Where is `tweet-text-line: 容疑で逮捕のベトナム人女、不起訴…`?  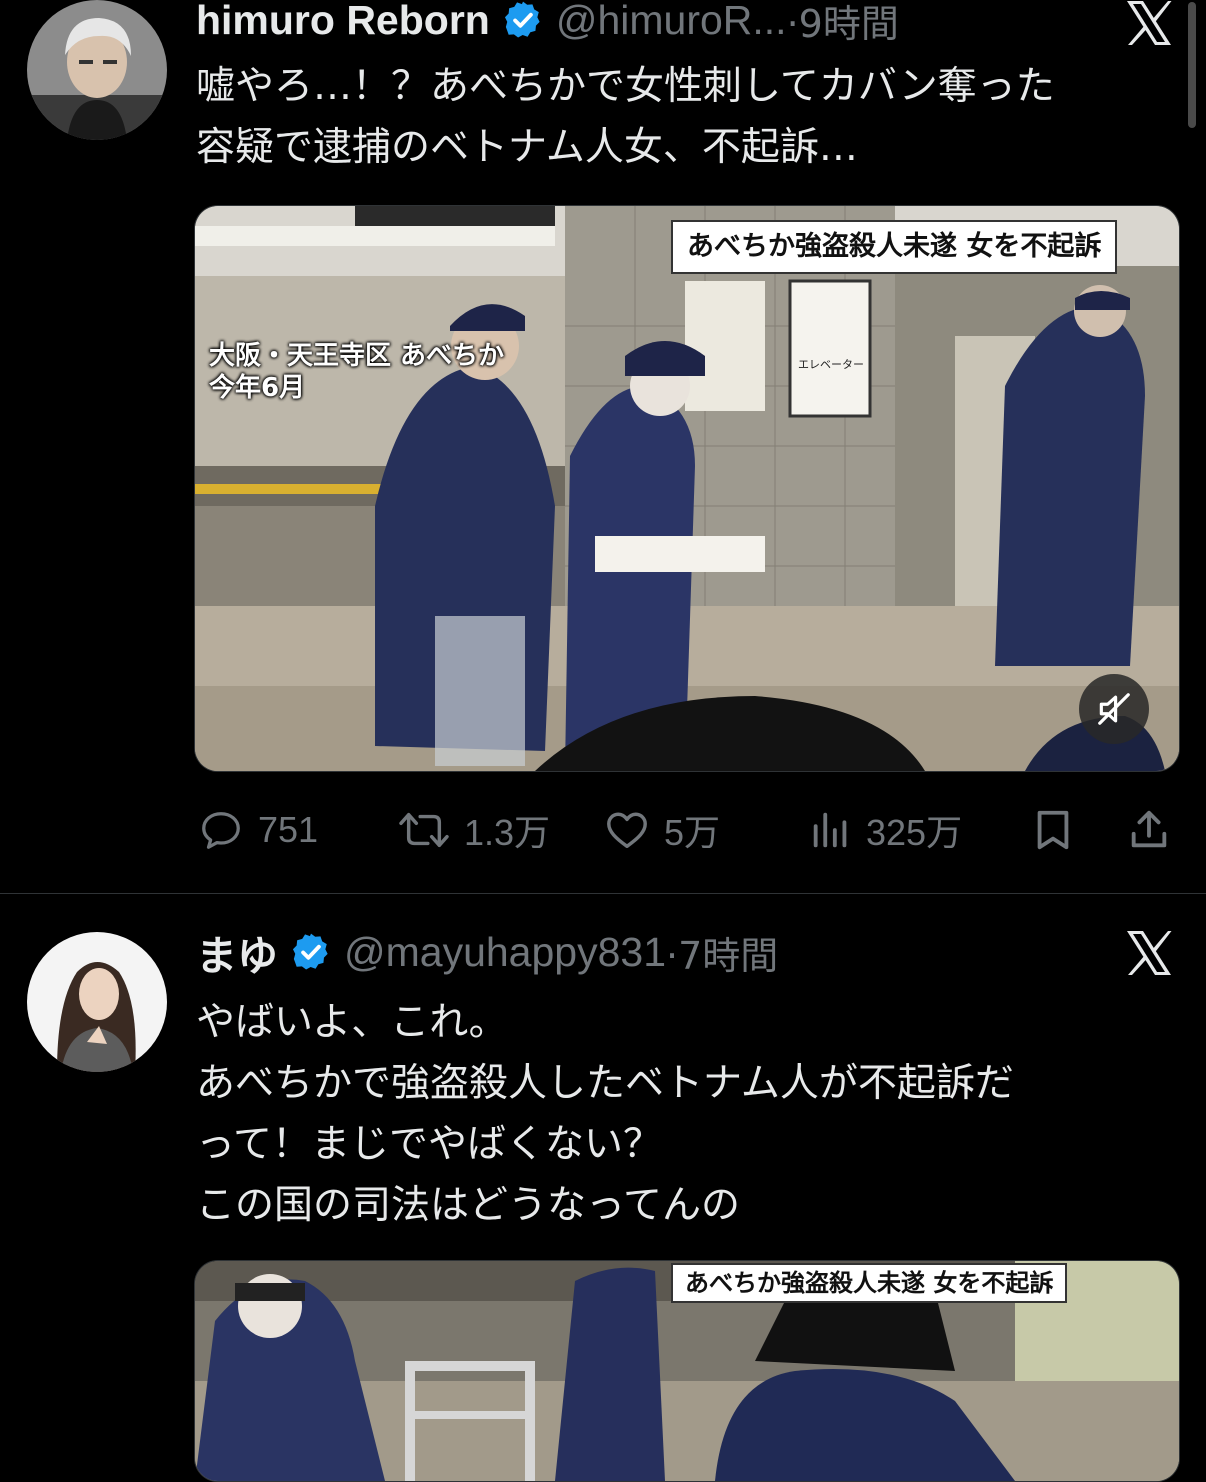 tweet-text-line: 容疑で逮捕のベトナム人女、不起訴… is located at coordinates (527, 147).